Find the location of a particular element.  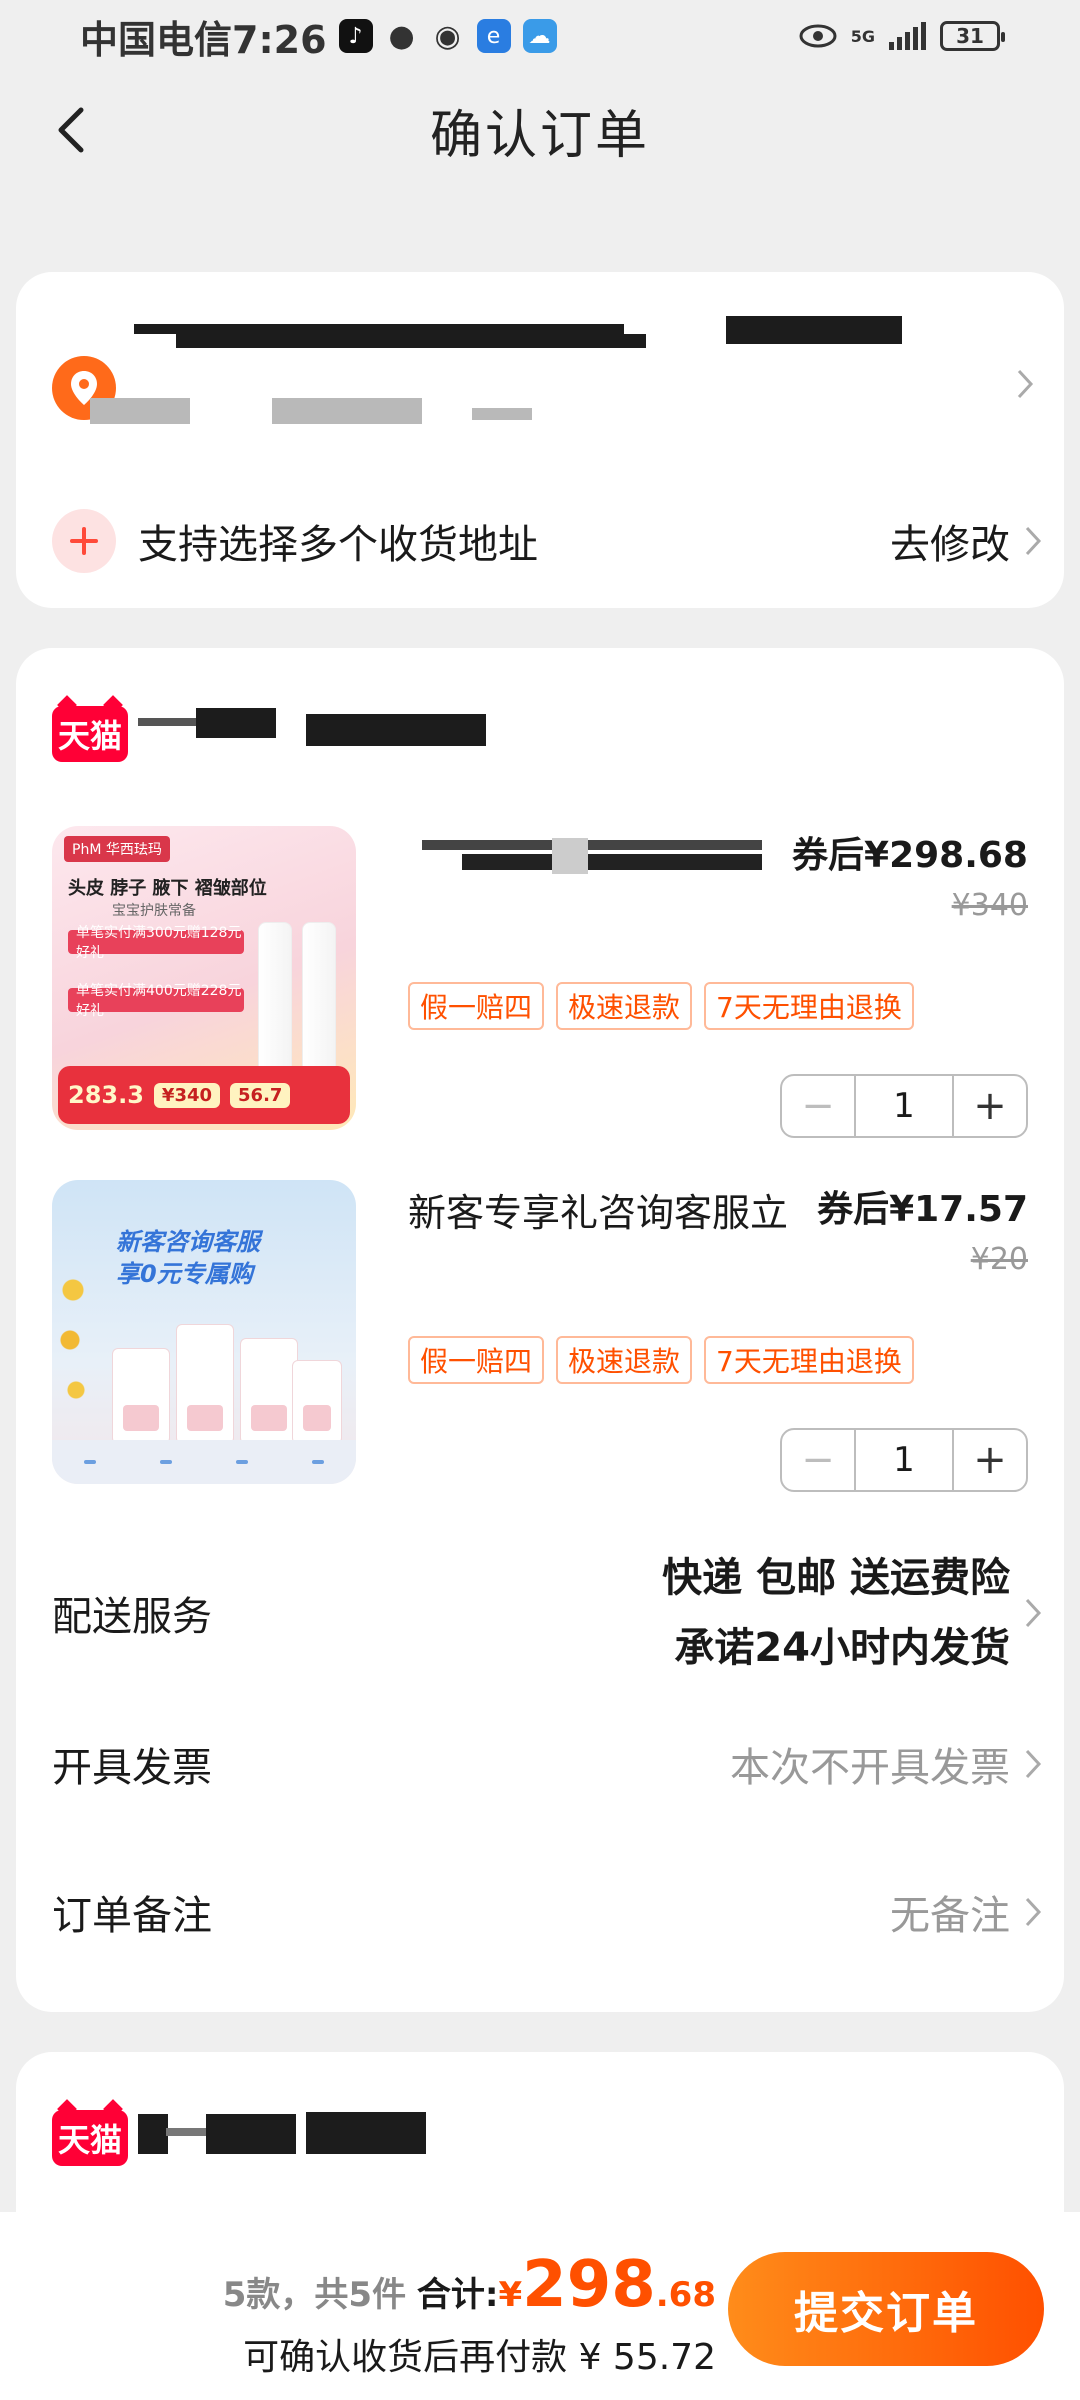

multi-address-label: 支持选择多个收货地址 is located at coordinates (338, 545).